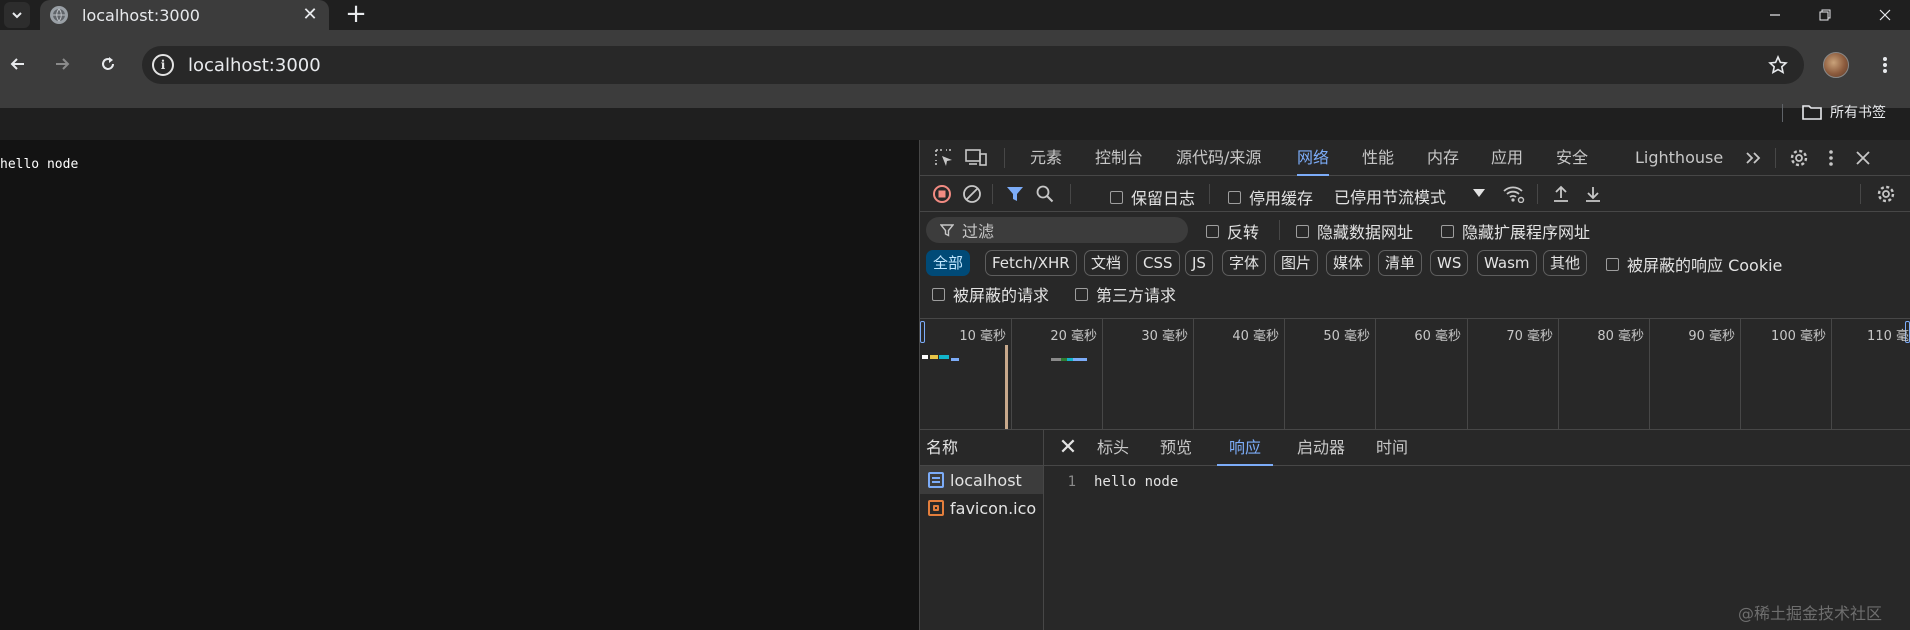 The height and width of the screenshot is (630, 1910). I want to click on network-conditions-button, so click(1514, 194).